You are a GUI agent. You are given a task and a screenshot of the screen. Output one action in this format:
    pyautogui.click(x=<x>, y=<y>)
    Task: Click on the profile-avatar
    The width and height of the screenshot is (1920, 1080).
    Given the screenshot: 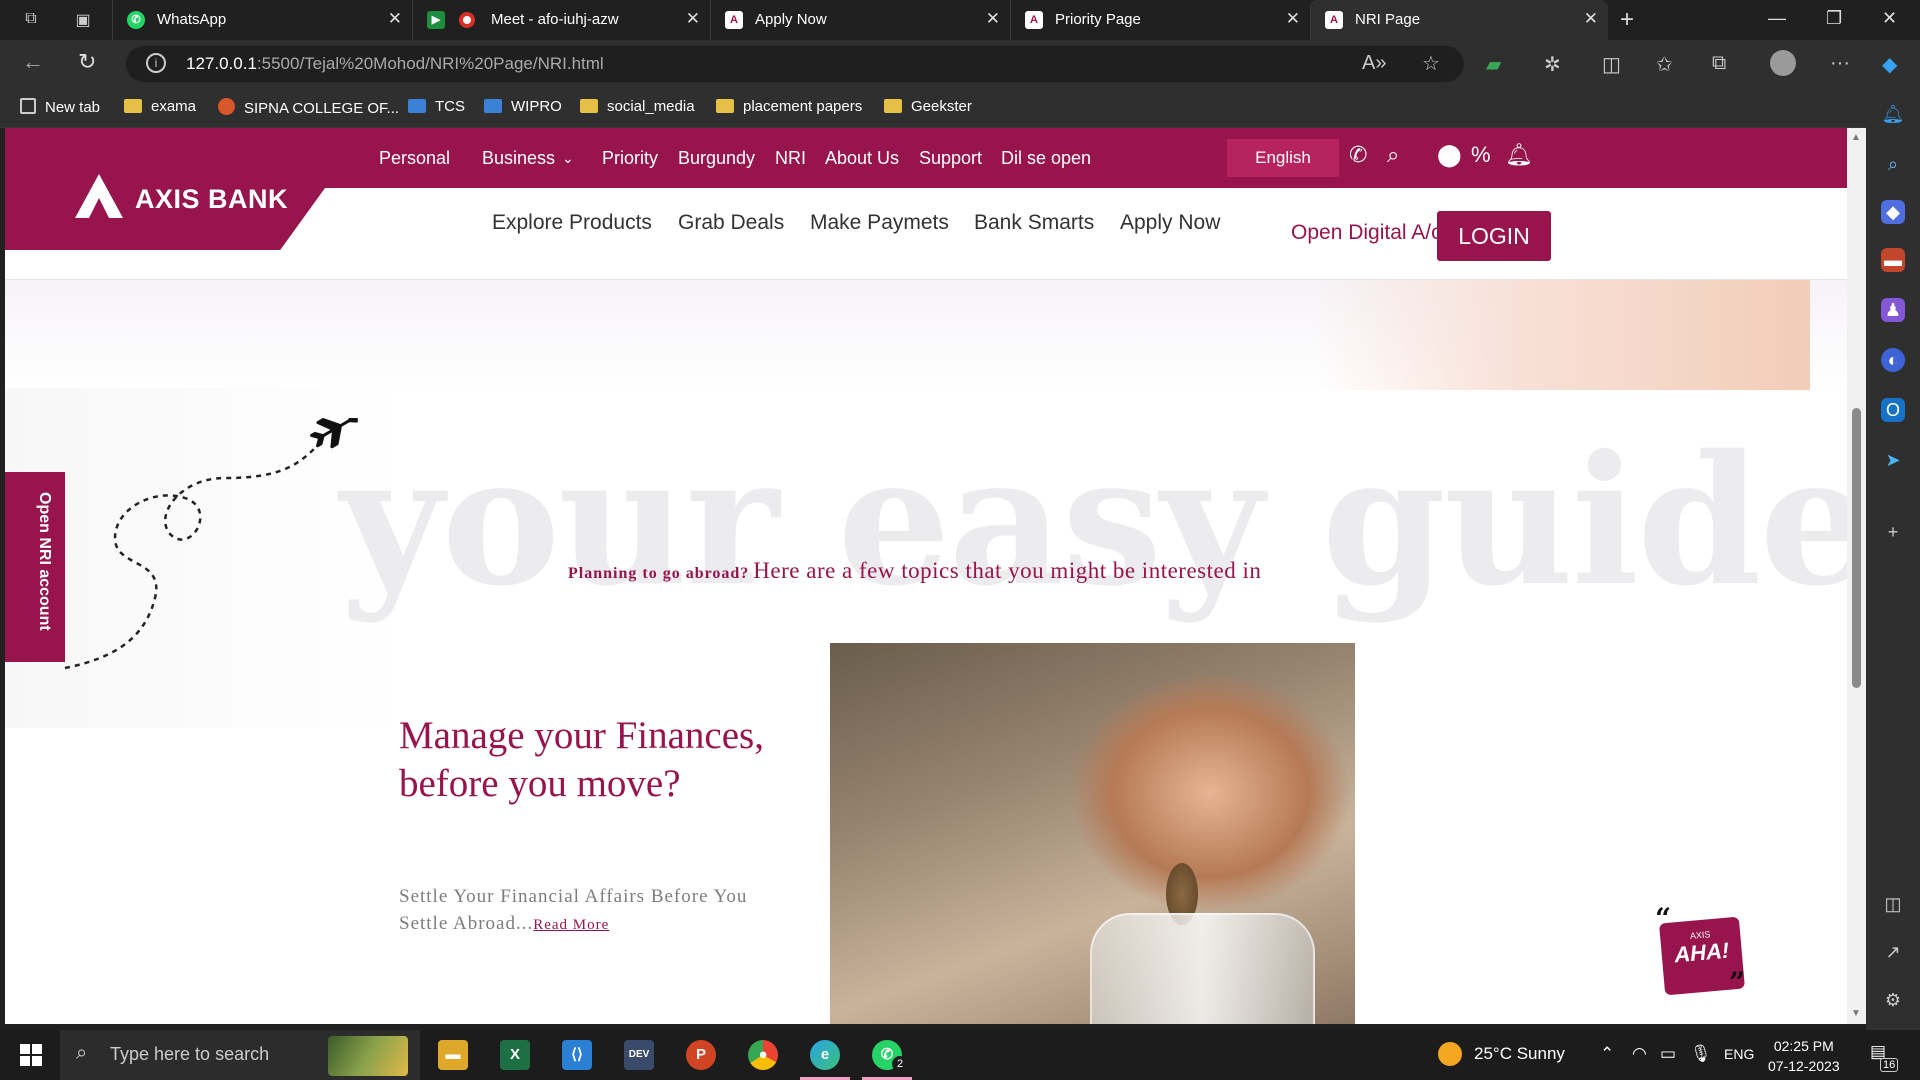 What is the action you would take?
    pyautogui.click(x=1783, y=63)
    